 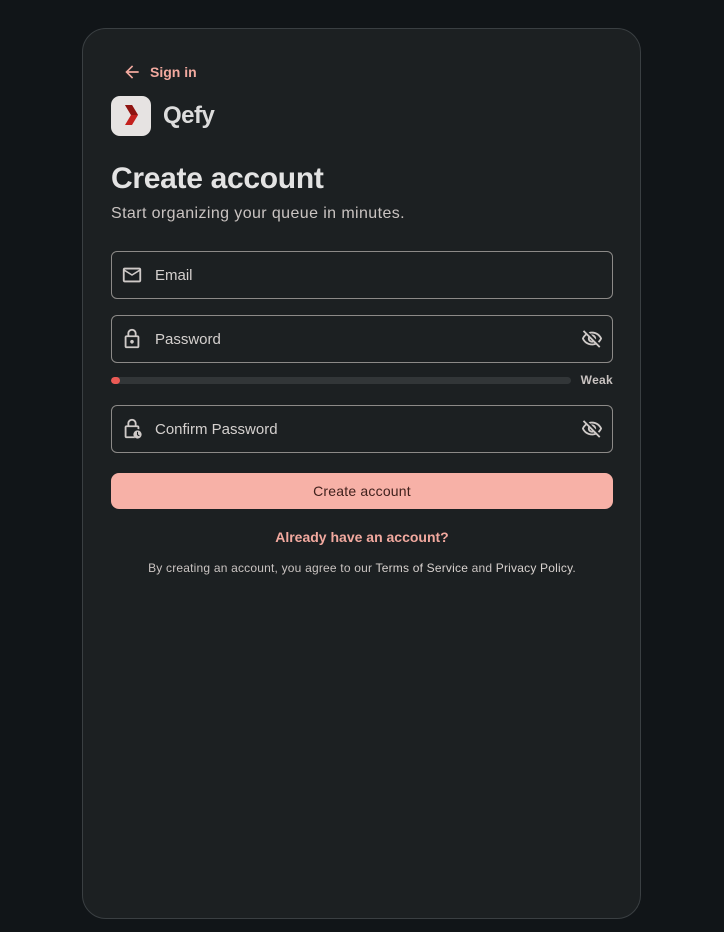 I want to click on password-input, so click(x=364, y=339).